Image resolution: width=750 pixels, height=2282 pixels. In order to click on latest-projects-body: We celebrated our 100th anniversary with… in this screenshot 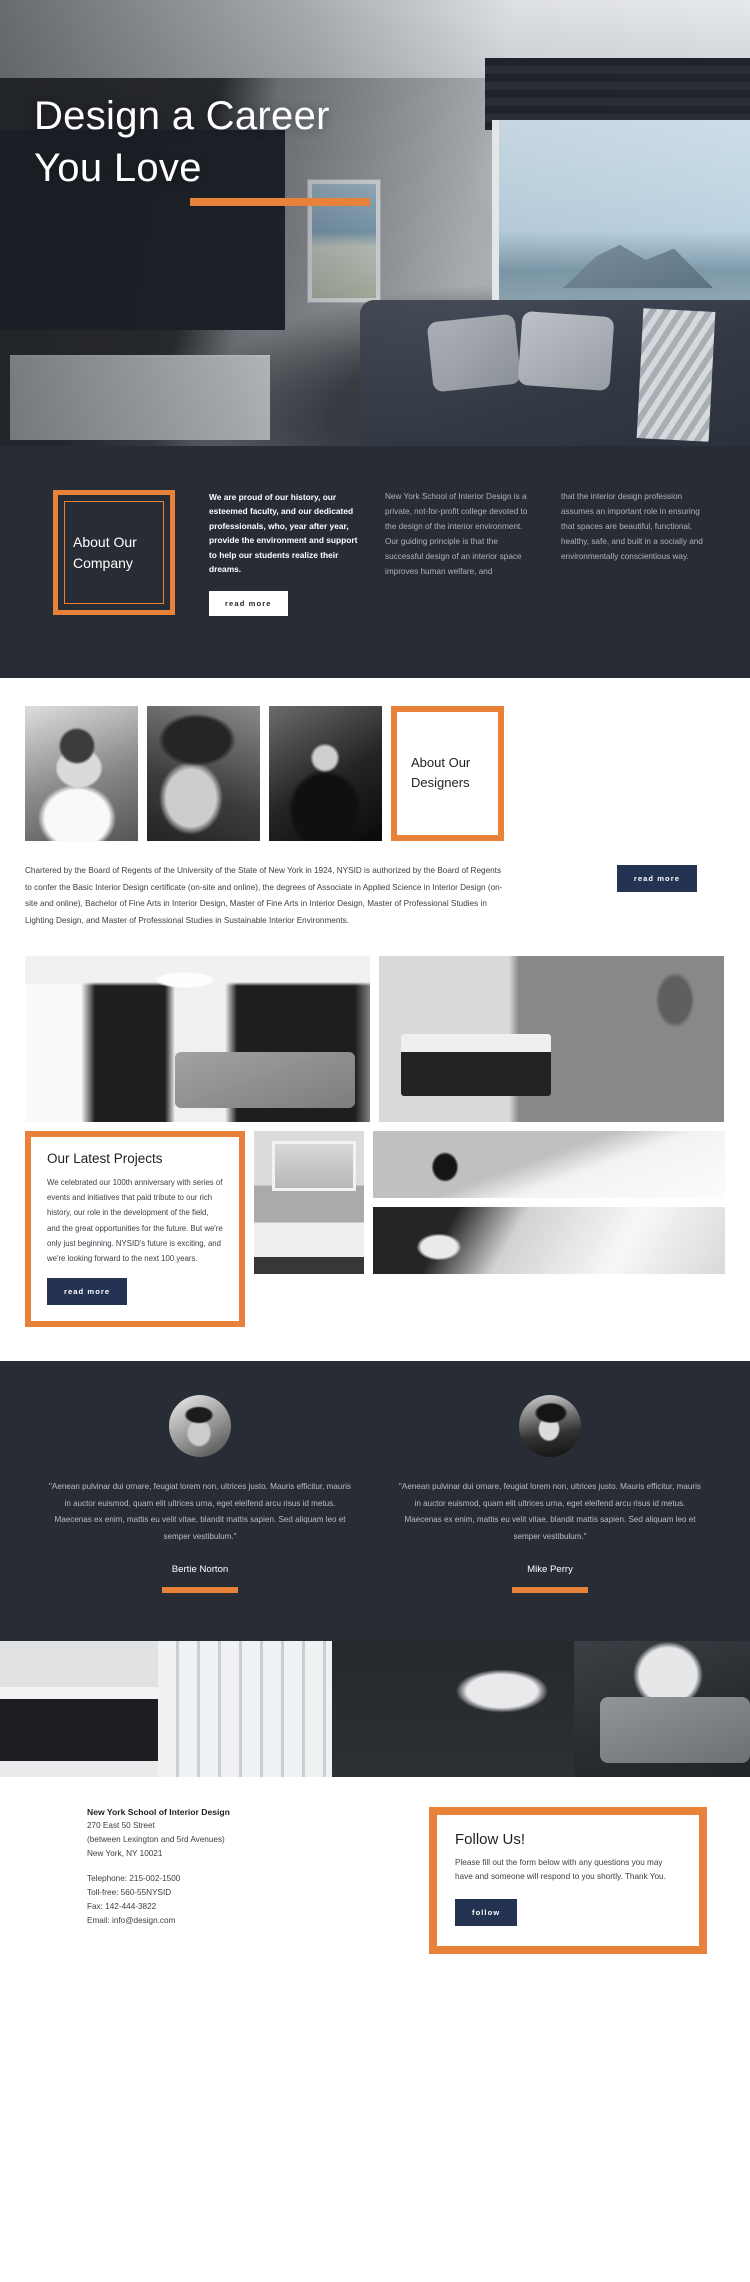, I will do `click(135, 1220)`.